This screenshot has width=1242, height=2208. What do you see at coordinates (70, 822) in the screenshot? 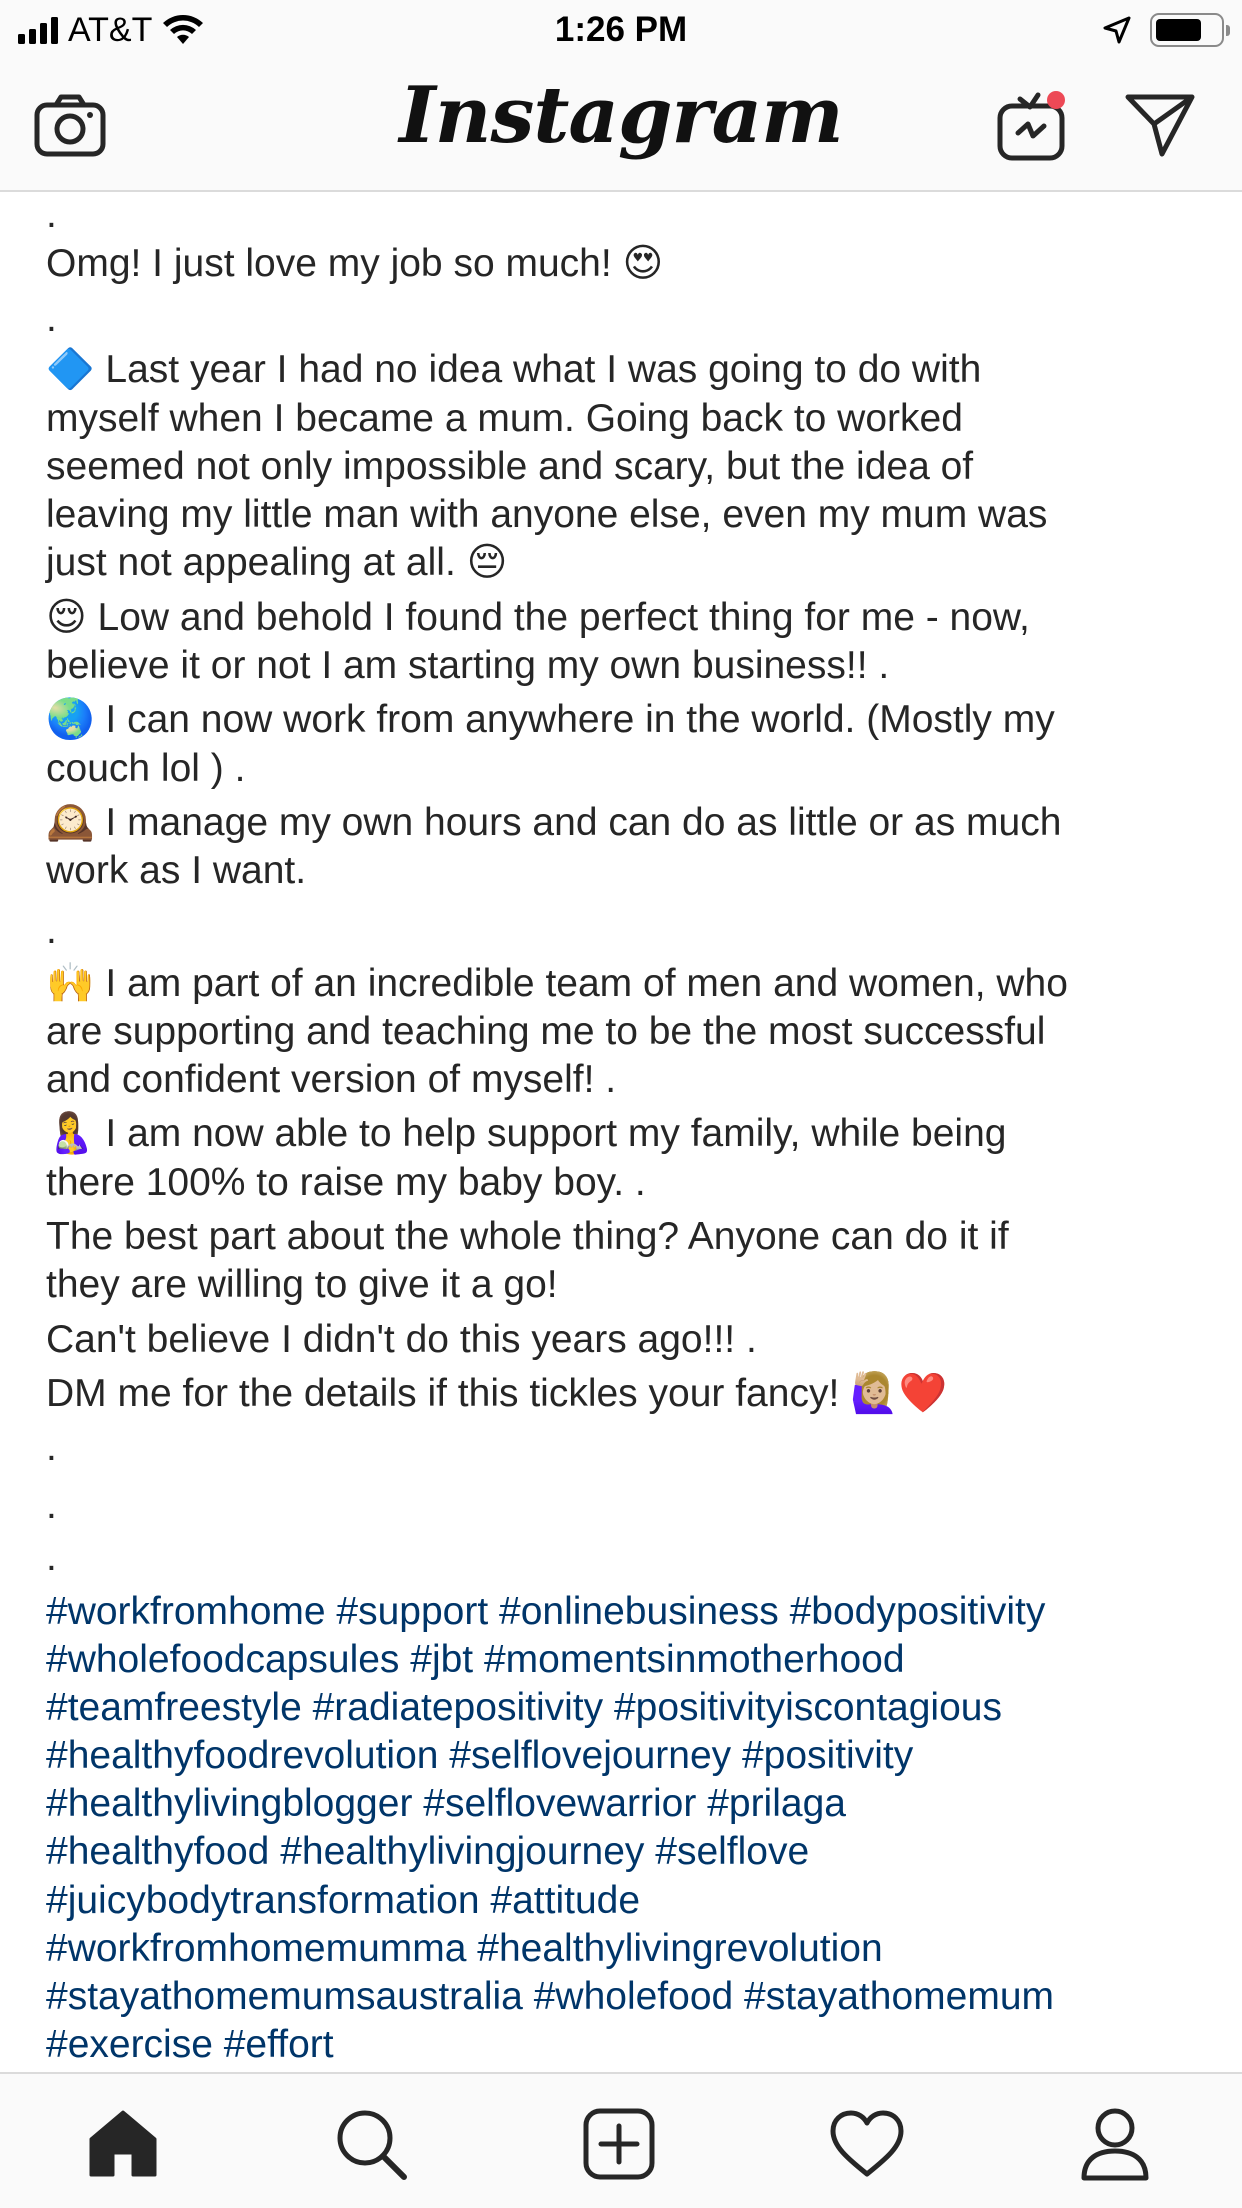
I see `clock-emoji: 🕰️` at bounding box center [70, 822].